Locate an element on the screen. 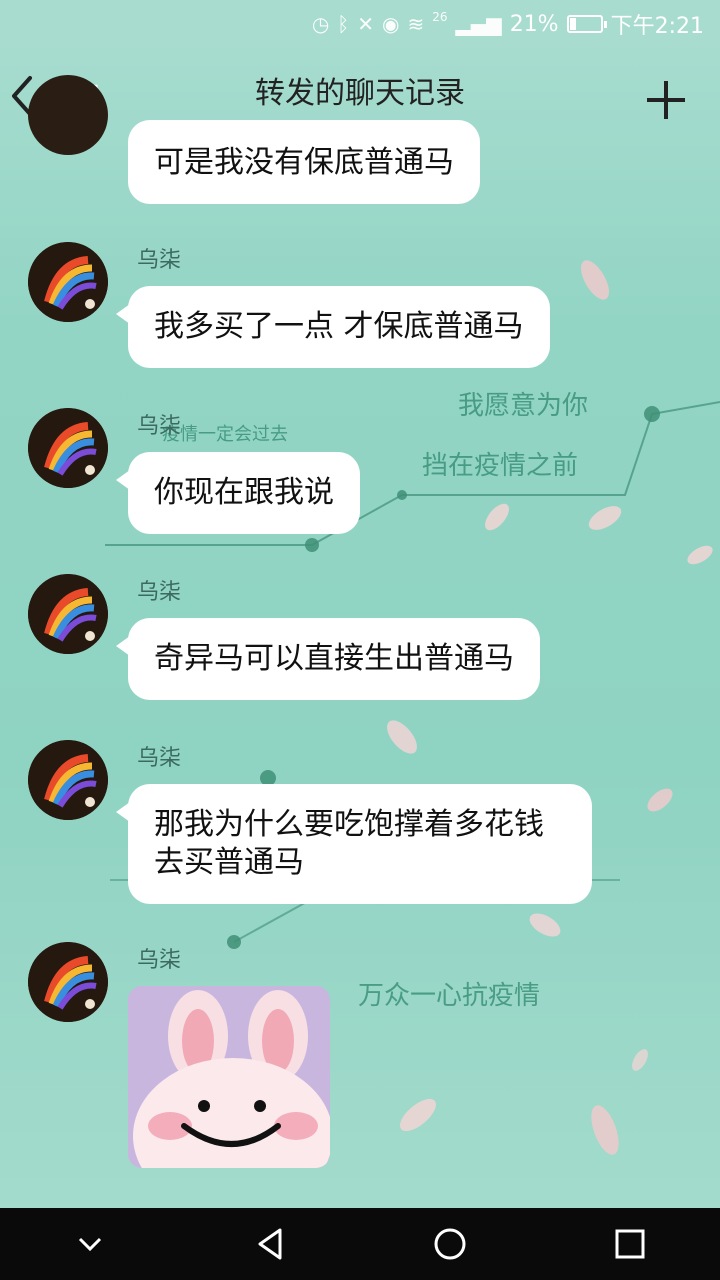 Image resolution: width=720 pixels, height=1280 pixels. message-bubble: 奇异马可以直接生出普通马 is located at coordinates (328, 659).